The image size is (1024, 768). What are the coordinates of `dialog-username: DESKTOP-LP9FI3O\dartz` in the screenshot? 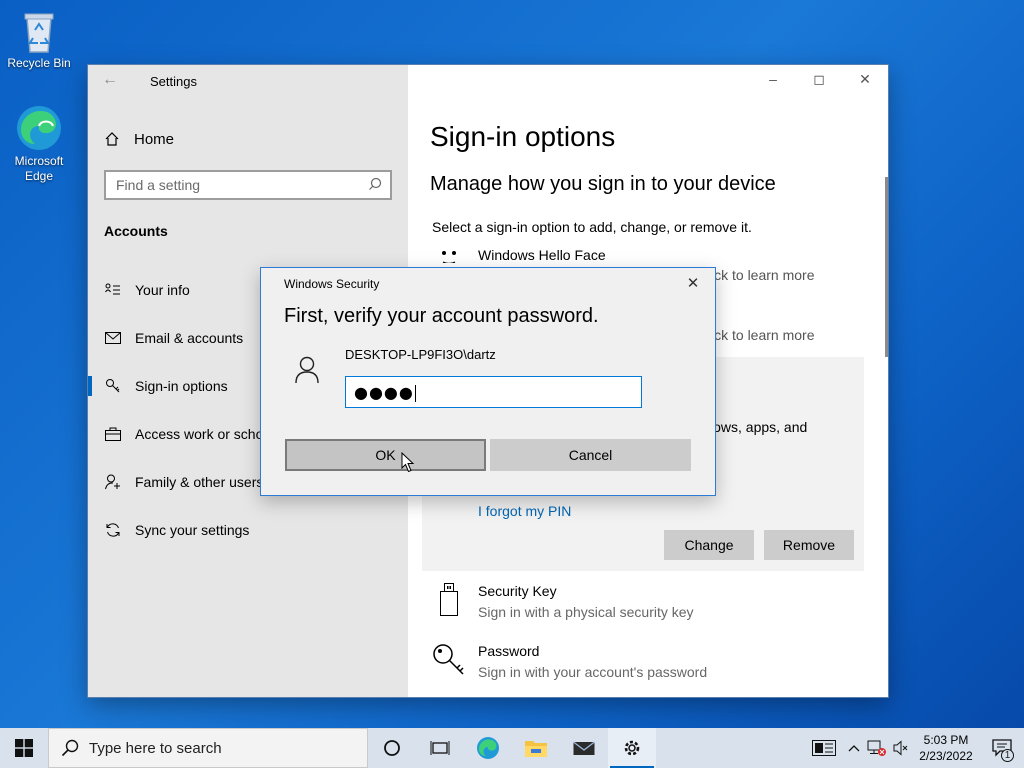 It's located at (420, 354).